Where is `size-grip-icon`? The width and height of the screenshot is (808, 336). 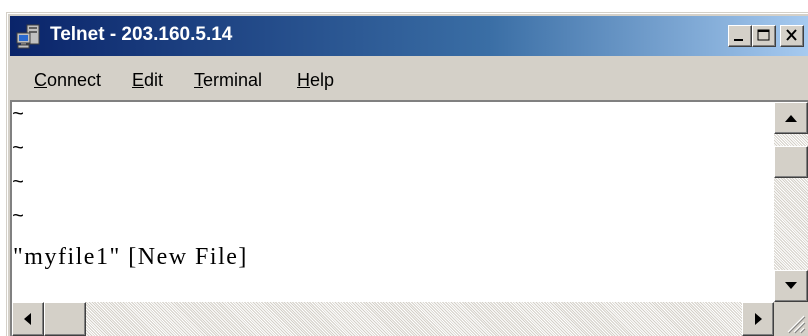
size-grip-icon is located at coordinates (796, 324).